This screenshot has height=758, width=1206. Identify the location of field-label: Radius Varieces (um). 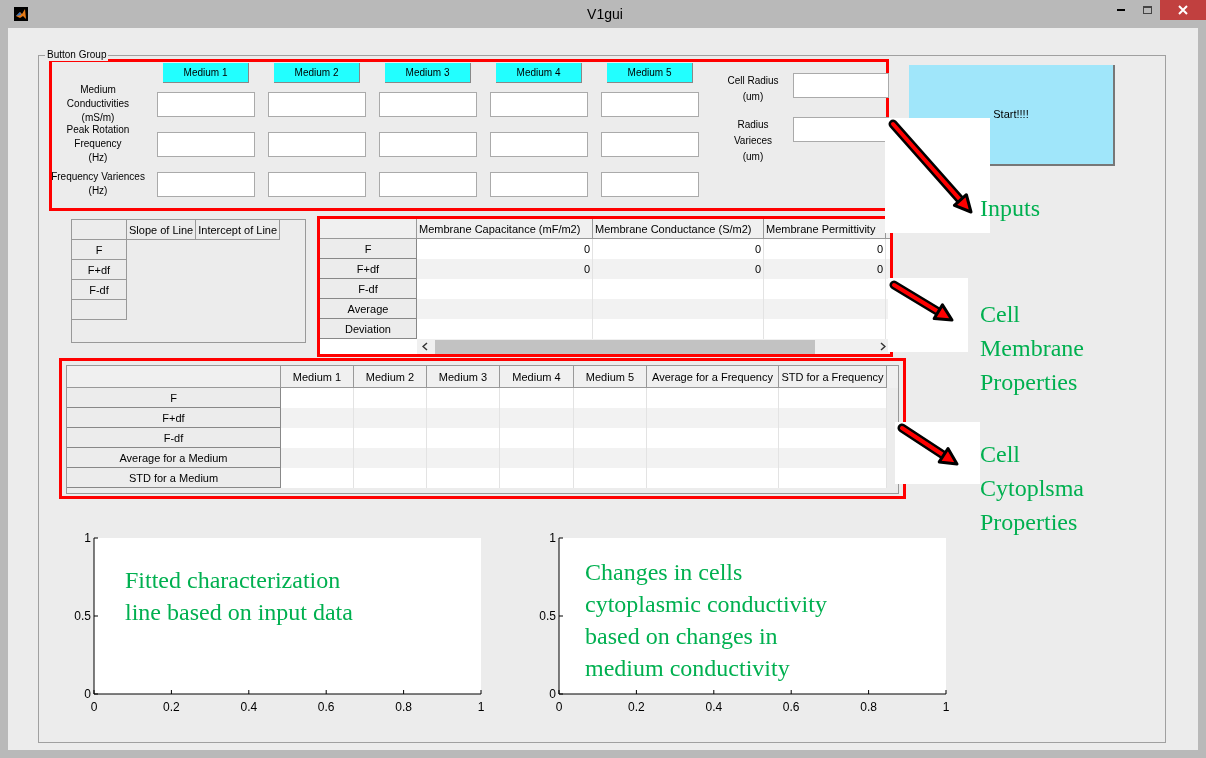
(753, 141).